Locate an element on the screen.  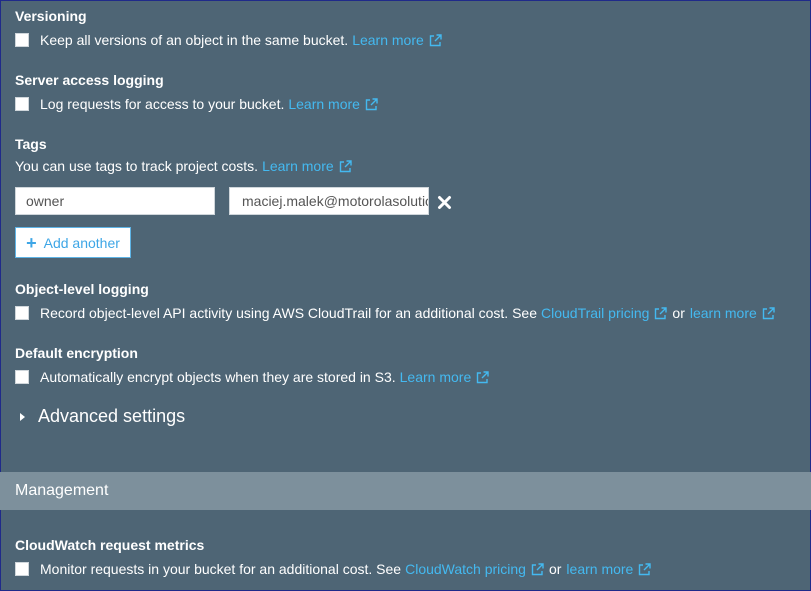
tags-learn-more-label: Learn more is located at coordinates (298, 166).